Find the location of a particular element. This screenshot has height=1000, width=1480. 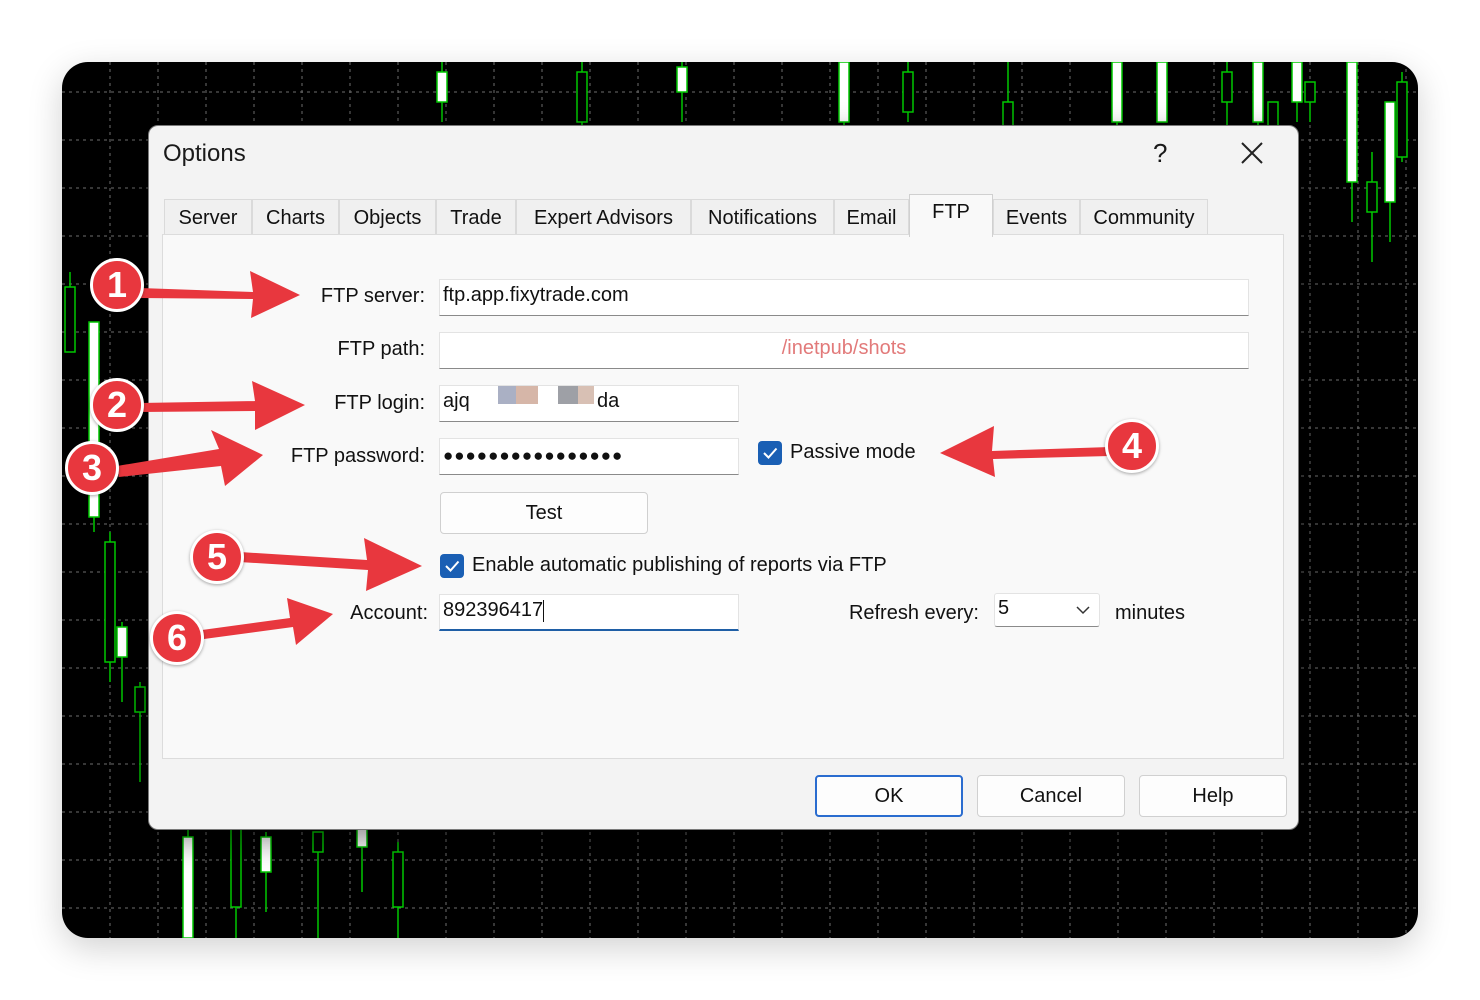

close-icon is located at coordinates (1252, 153).